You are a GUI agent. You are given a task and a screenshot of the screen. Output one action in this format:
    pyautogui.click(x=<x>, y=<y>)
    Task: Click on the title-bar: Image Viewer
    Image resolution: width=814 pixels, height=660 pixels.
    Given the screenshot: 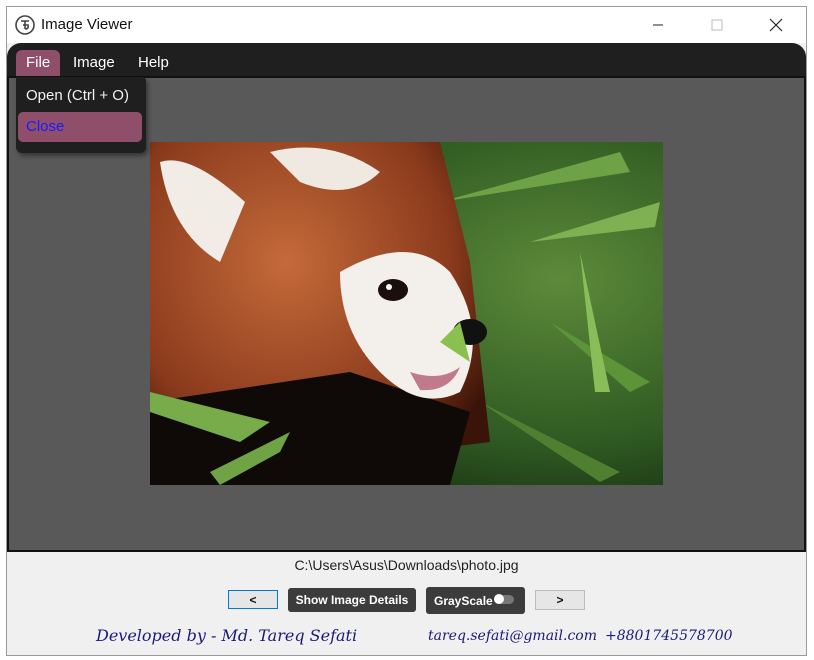 What is the action you would take?
    pyautogui.click(x=406, y=25)
    